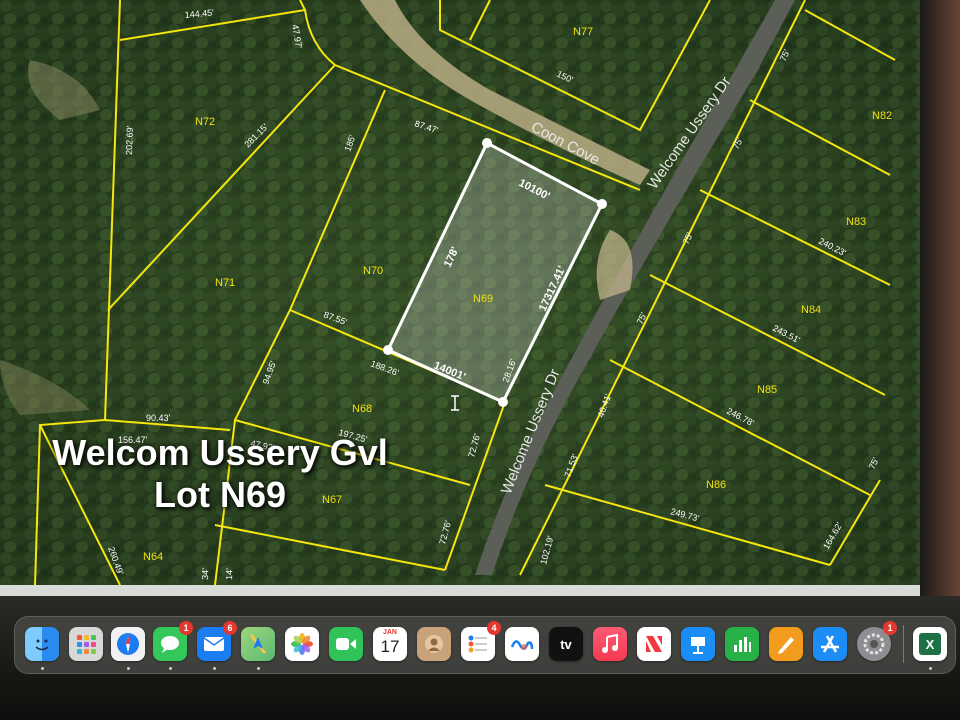 This screenshot has width=960, height=720. What do you see at coordinates (481, 641) in the screenshot?
I see `reminders-icon: 4` at bounding box center [481, 641].